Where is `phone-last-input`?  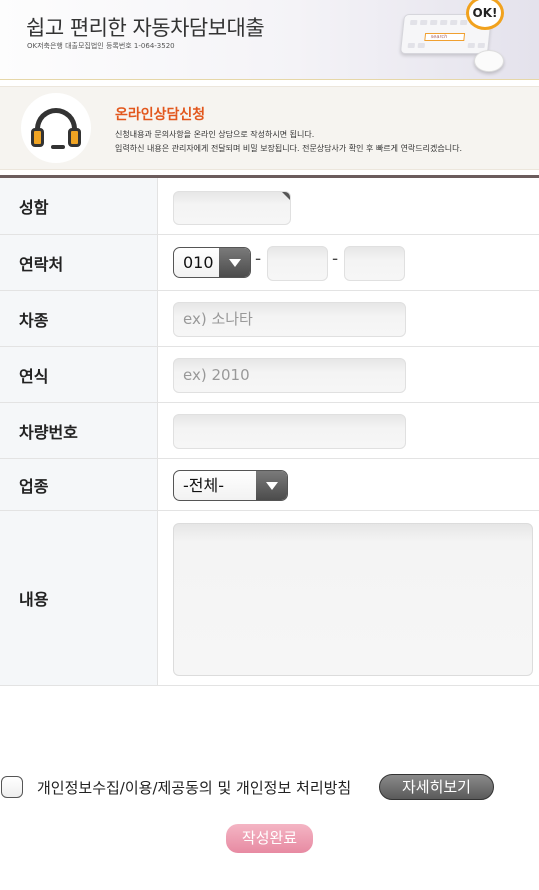
phone-last-input is located at coordinates (374, 263).